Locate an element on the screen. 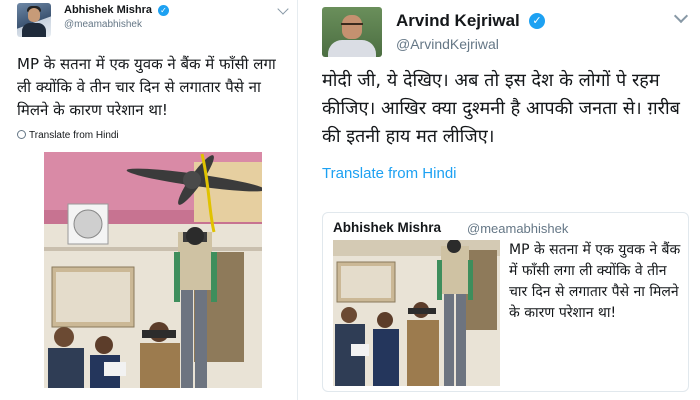 This screenshot has height=400, width=700. translate-label: Translate from Hindi is located at coordinates (74, 135).